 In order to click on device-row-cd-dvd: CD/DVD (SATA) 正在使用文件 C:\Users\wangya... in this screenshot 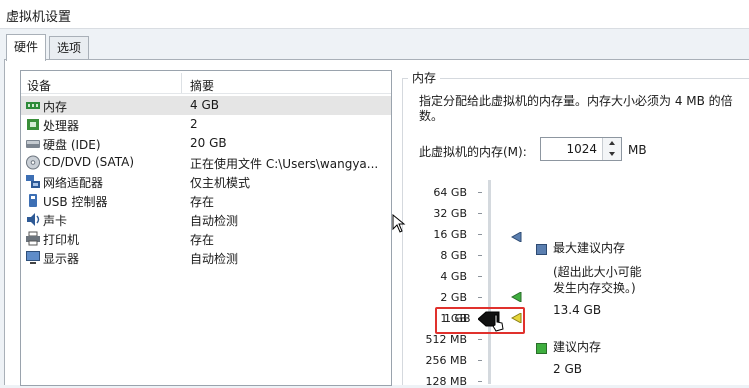, I will do `click(206, 162)`.